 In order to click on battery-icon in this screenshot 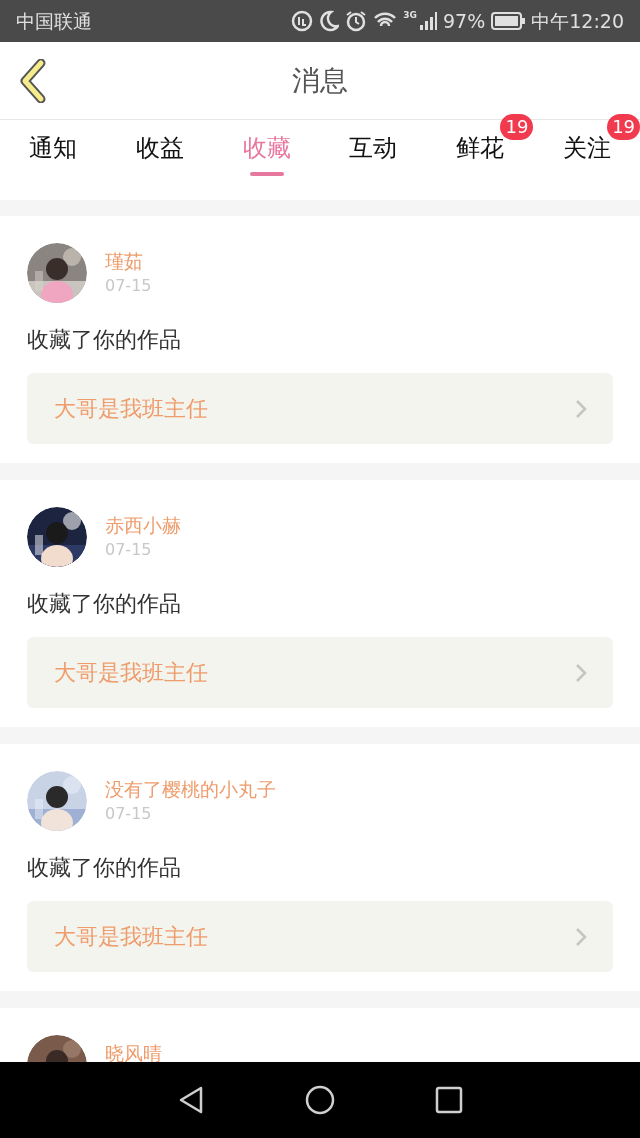, I will do `click(508, 21)`.